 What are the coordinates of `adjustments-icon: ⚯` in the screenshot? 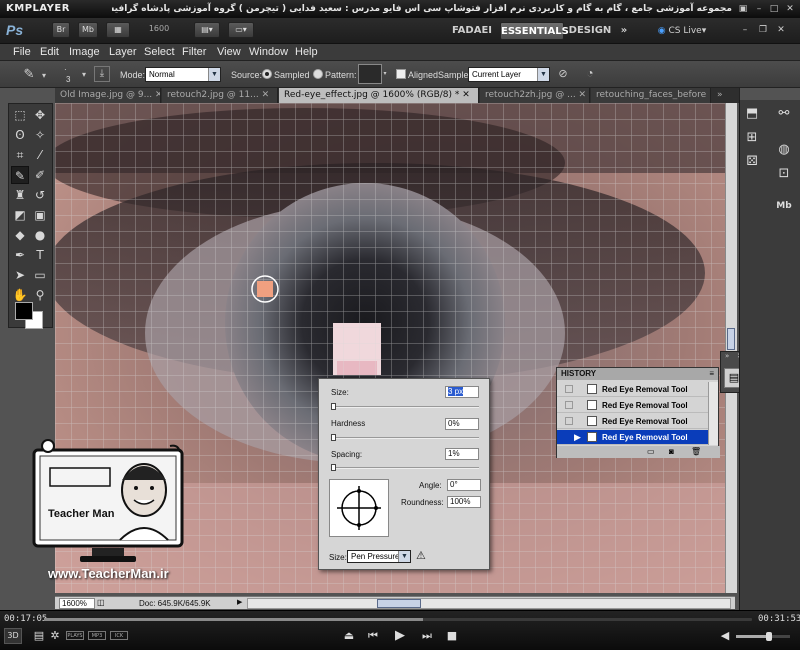 It's located at (784, 114).